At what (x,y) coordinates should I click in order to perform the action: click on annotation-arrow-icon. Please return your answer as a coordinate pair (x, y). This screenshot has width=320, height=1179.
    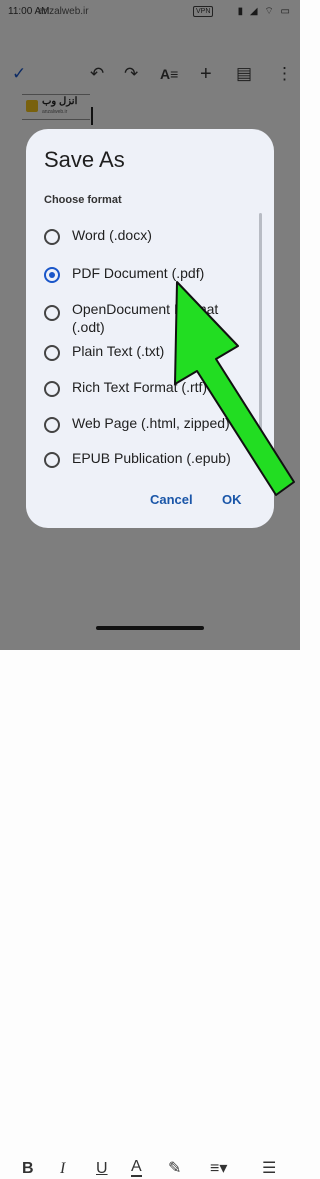
    Looking at the image, I should click on (234, 388).